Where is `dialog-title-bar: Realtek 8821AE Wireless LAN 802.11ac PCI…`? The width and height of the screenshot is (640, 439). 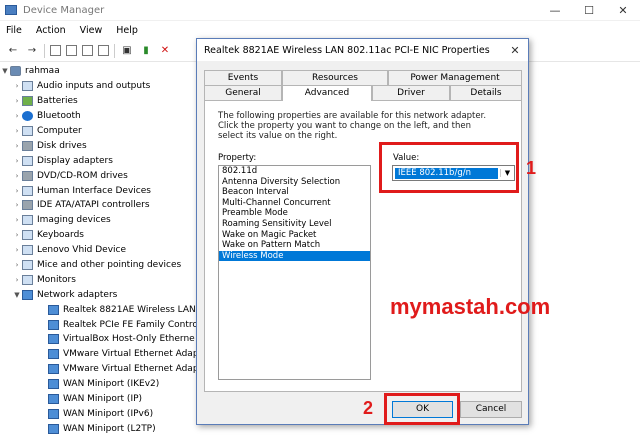 dialog-title-bar: Realtek 8821AE Wireless LAN 802.11ac PCI… is located at coordinates (362, 50).